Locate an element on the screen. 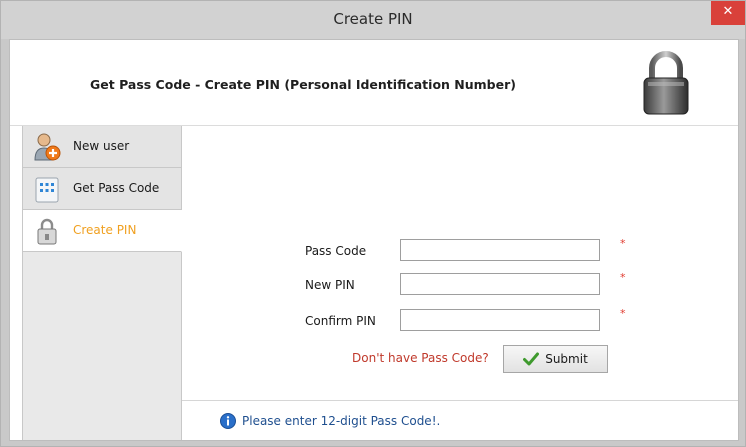  sidebar-item-create-pin: Create PIN is located at coordinates (102, 231).